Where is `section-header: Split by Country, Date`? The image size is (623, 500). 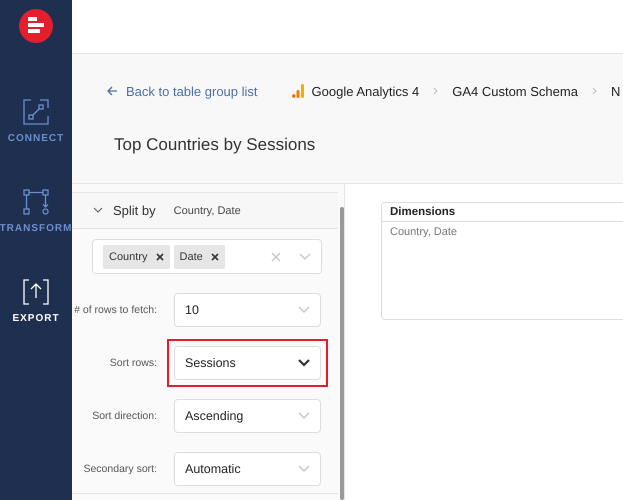 section-header: Split by Country, Date is located at coordinates (205, 210).